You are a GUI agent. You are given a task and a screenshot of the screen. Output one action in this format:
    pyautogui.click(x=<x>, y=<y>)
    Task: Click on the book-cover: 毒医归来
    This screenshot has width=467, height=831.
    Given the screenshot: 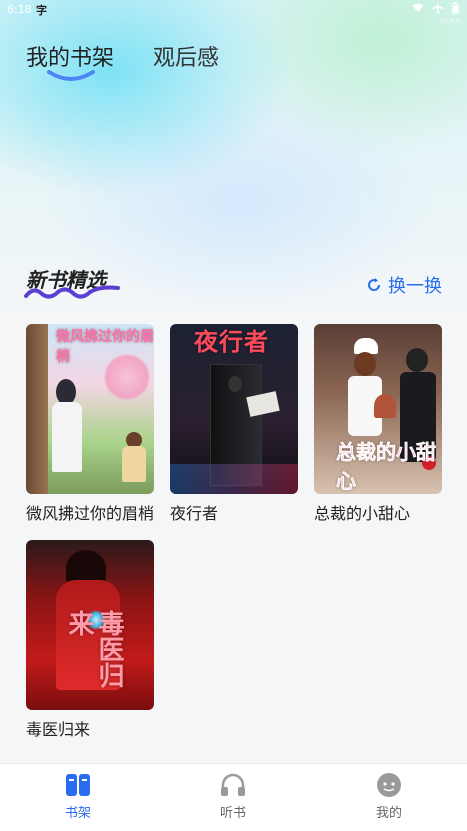 What is the action you would take?
    pyautogui.click(x=90, y=625)
    